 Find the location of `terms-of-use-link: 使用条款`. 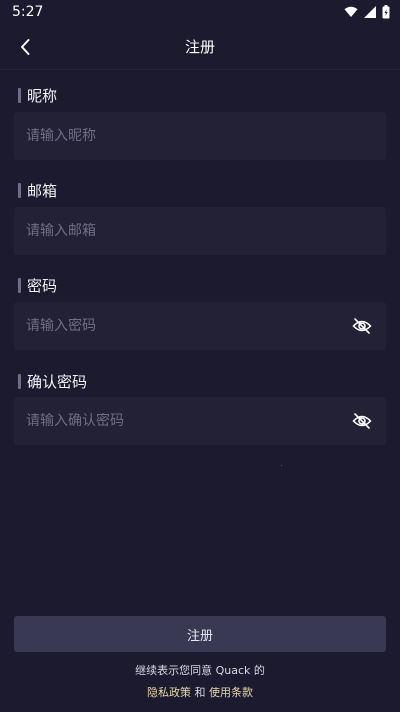

terms-of-use-link: 使用条款 is located at coordinates (231, 692).